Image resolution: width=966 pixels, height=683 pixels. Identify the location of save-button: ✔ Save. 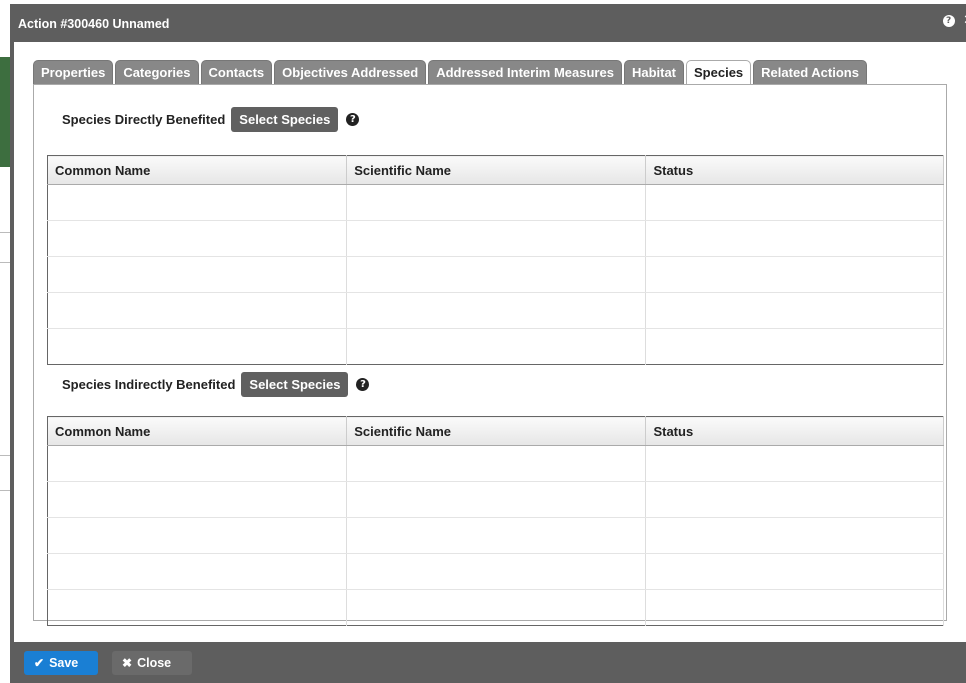
(61, 663).